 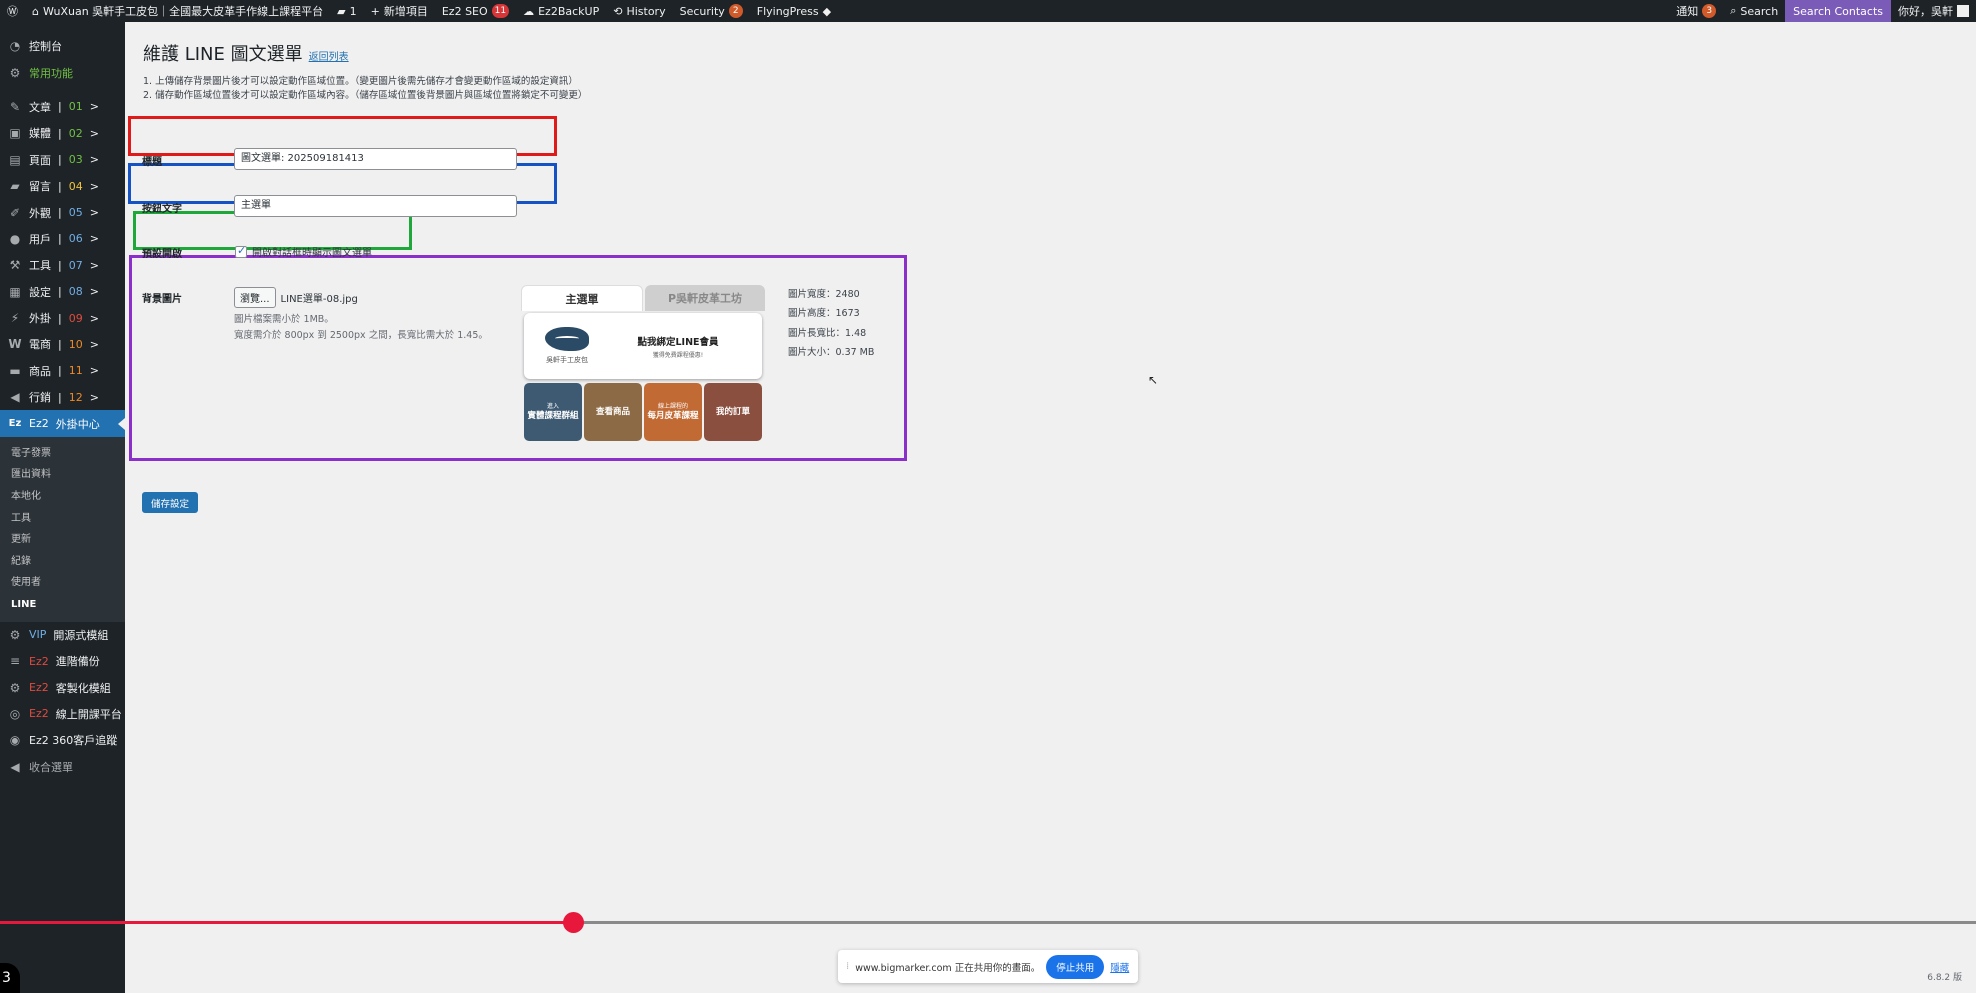 I want to click on account-link: 你好，吳軒, so click(x=1933, y=11).